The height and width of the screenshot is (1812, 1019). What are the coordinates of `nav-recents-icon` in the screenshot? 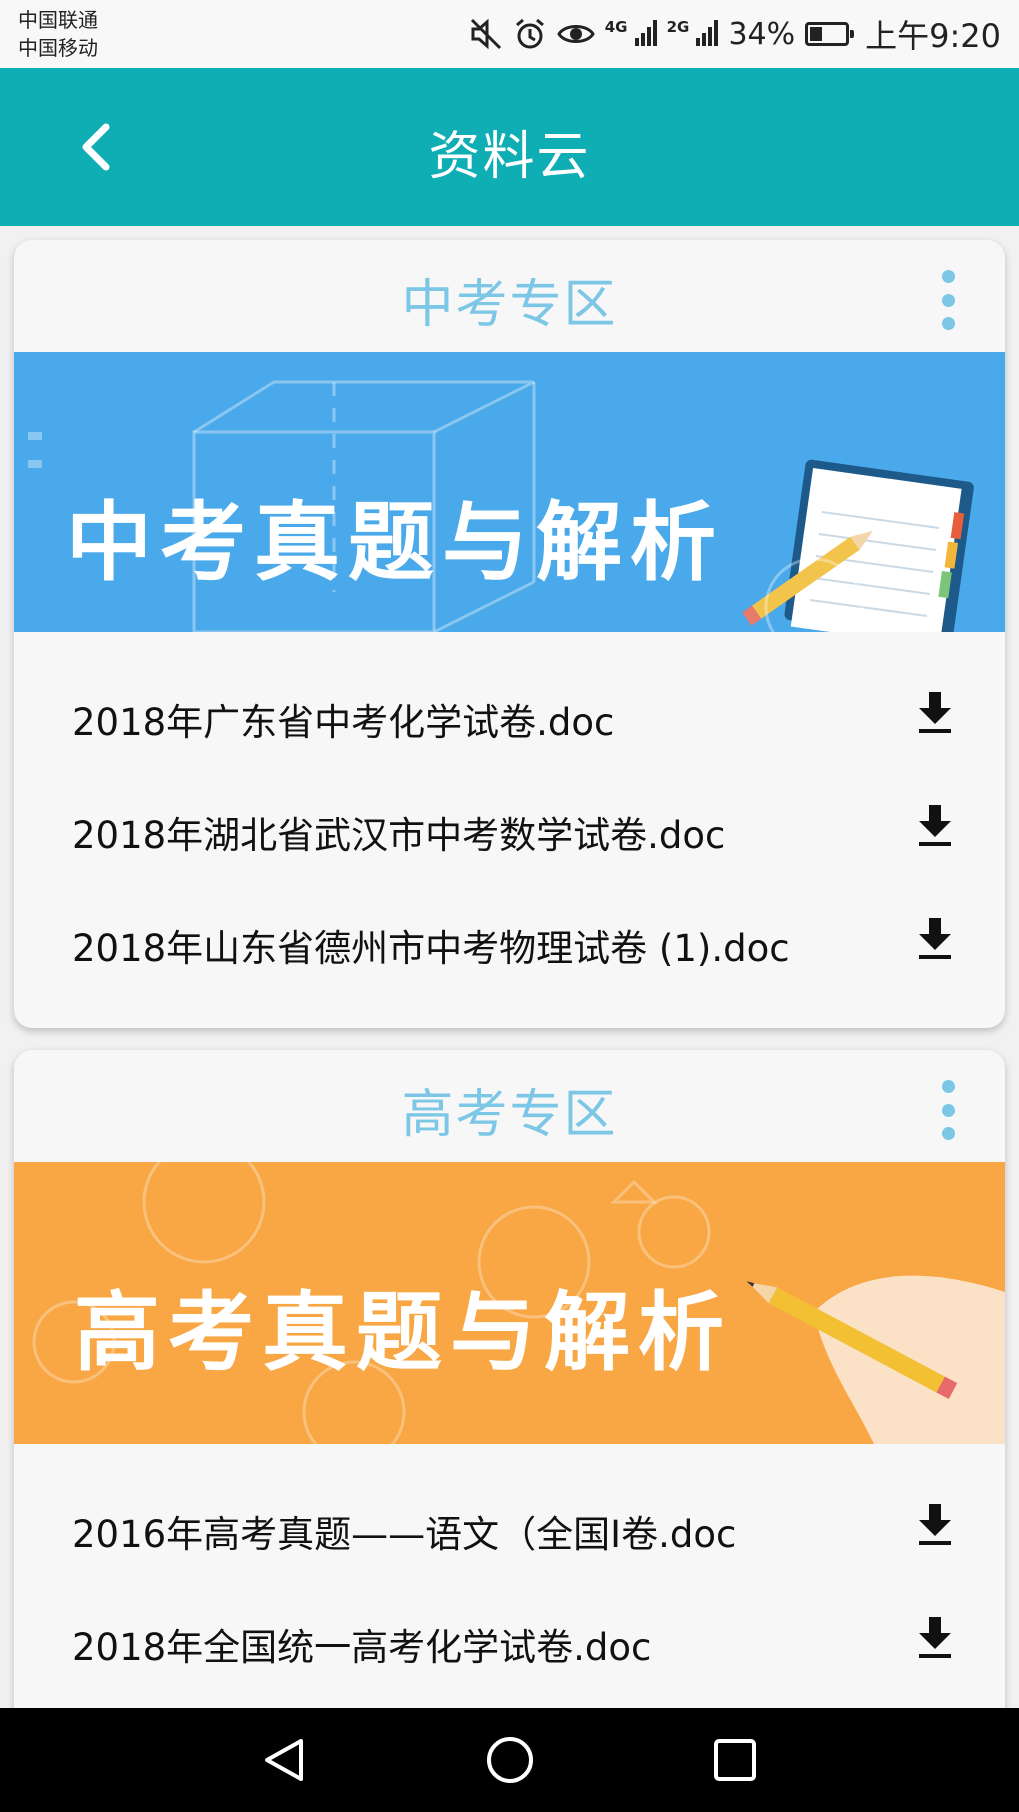 It's located at (735, 1760).